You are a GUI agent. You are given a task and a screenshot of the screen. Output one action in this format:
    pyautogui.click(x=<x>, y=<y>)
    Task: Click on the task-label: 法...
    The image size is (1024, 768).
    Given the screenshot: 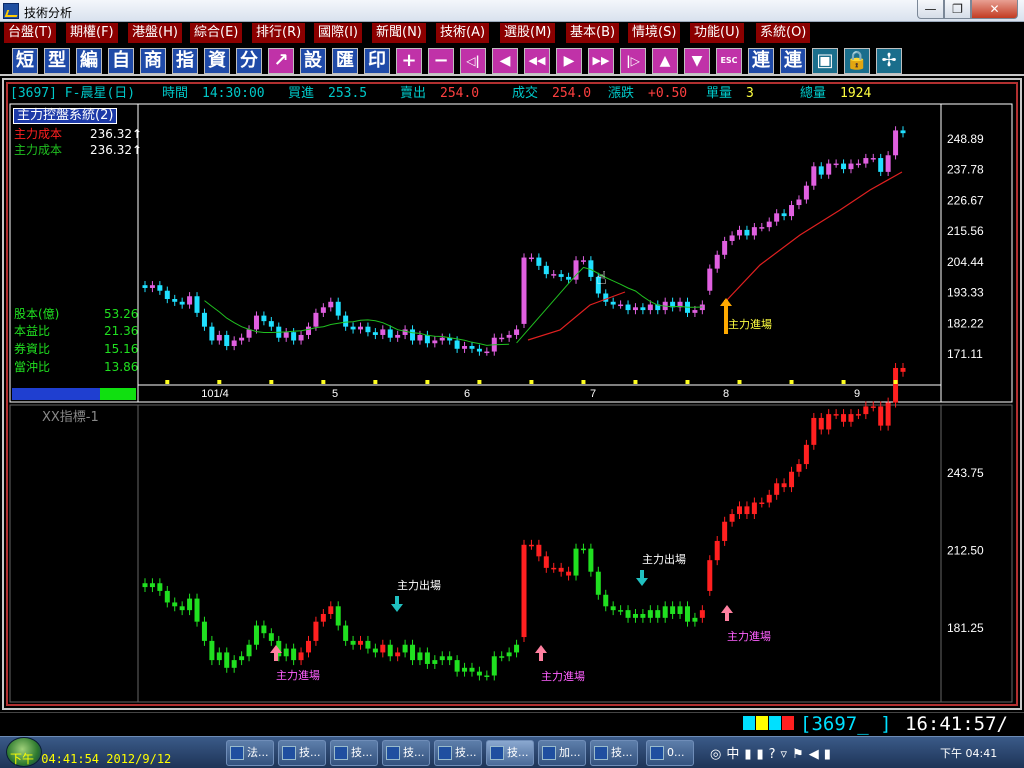 What is the action you would take?
    pyautogui.click(x=258, y=752)
    